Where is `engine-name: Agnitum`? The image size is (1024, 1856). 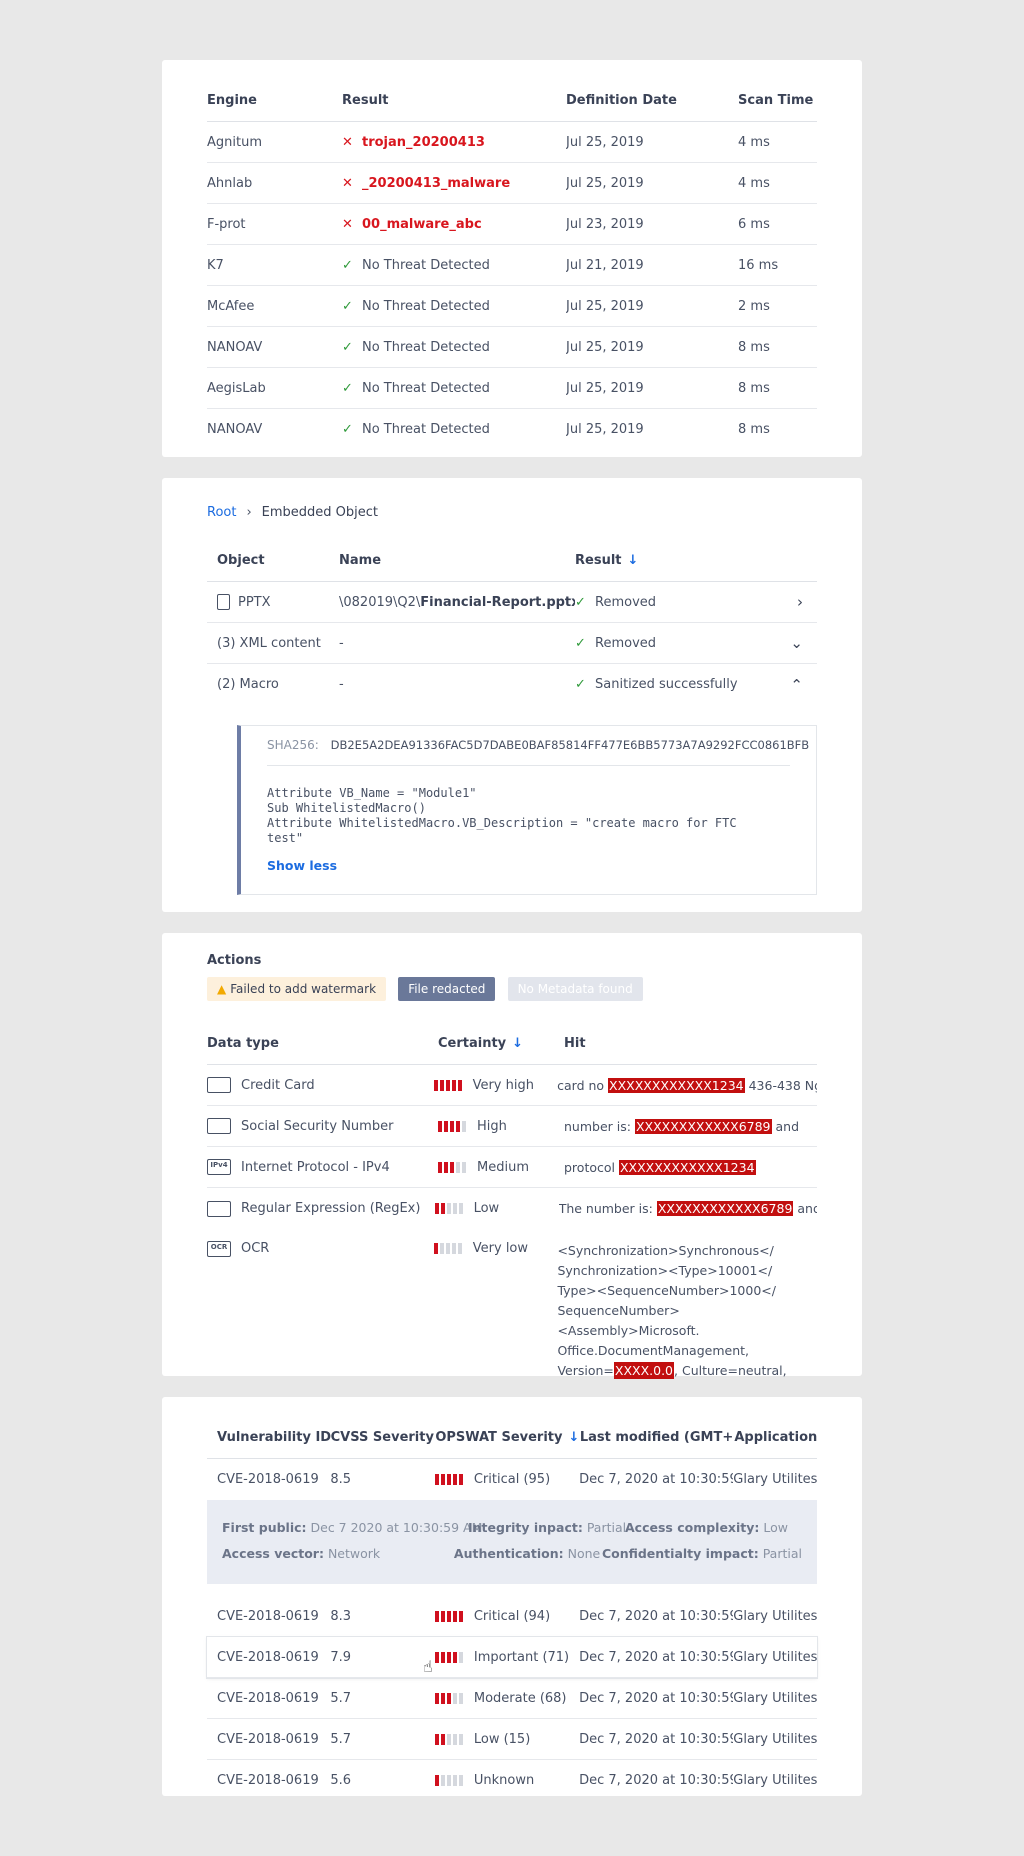
engine-name: Agnitum is located at coordinates (234, 142).